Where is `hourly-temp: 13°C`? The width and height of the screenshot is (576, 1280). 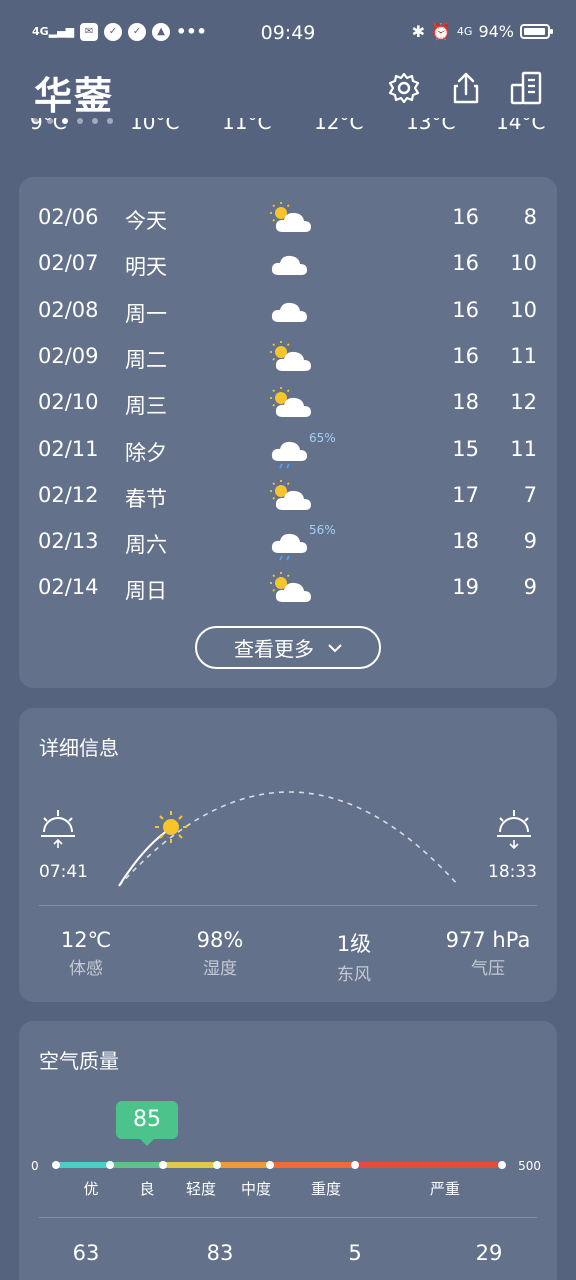 hourly-temp: 13°C is located at coordinates (431, 126).